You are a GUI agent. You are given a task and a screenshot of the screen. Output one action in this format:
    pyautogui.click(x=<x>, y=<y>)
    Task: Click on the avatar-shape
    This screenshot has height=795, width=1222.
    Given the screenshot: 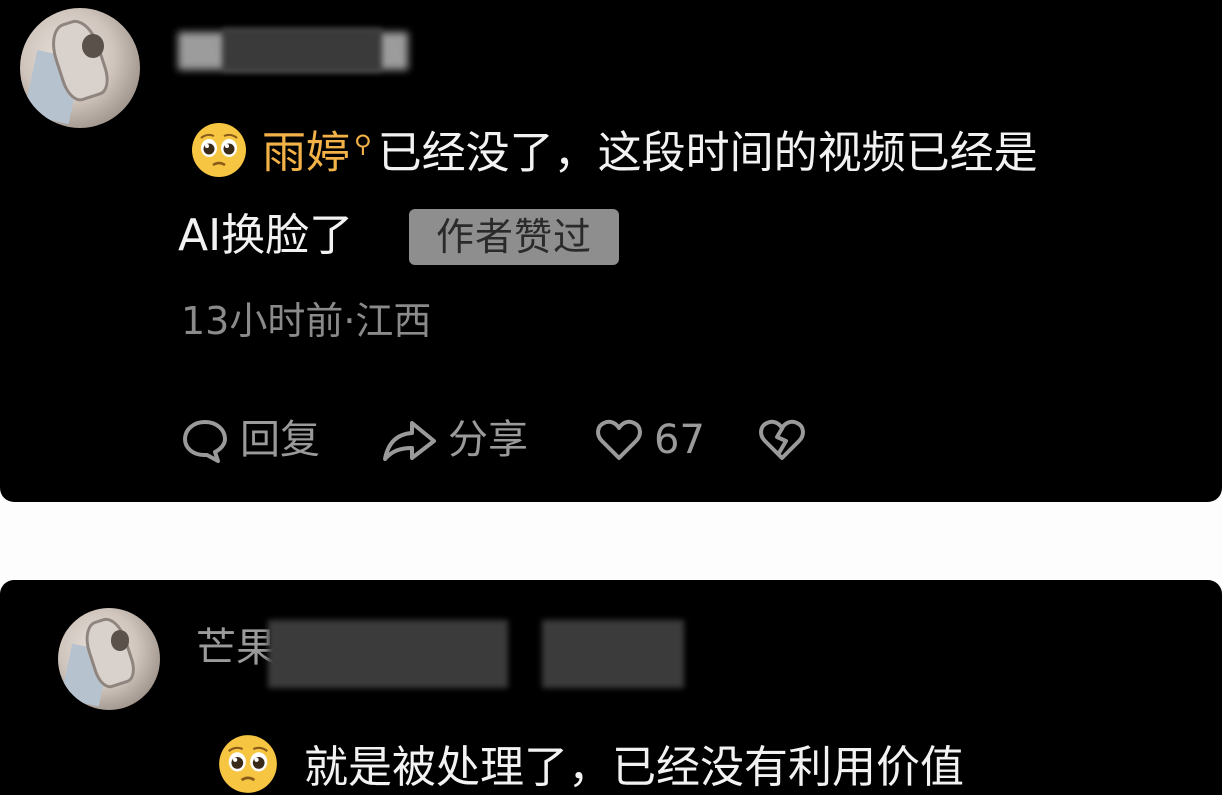 What is the action you would take?
    pyautogui.click(x=120, y=640)
    